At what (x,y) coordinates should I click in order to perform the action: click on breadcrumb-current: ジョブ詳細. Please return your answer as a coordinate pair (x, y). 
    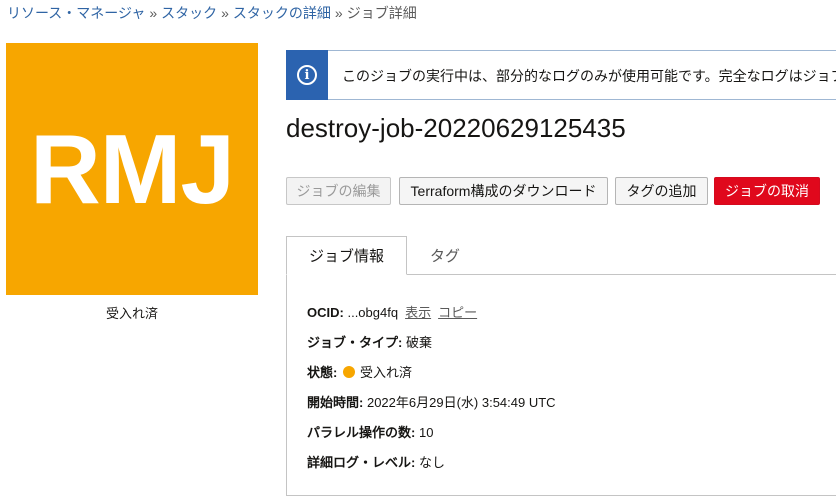
    Looking at the image, I should click on (381, 13).